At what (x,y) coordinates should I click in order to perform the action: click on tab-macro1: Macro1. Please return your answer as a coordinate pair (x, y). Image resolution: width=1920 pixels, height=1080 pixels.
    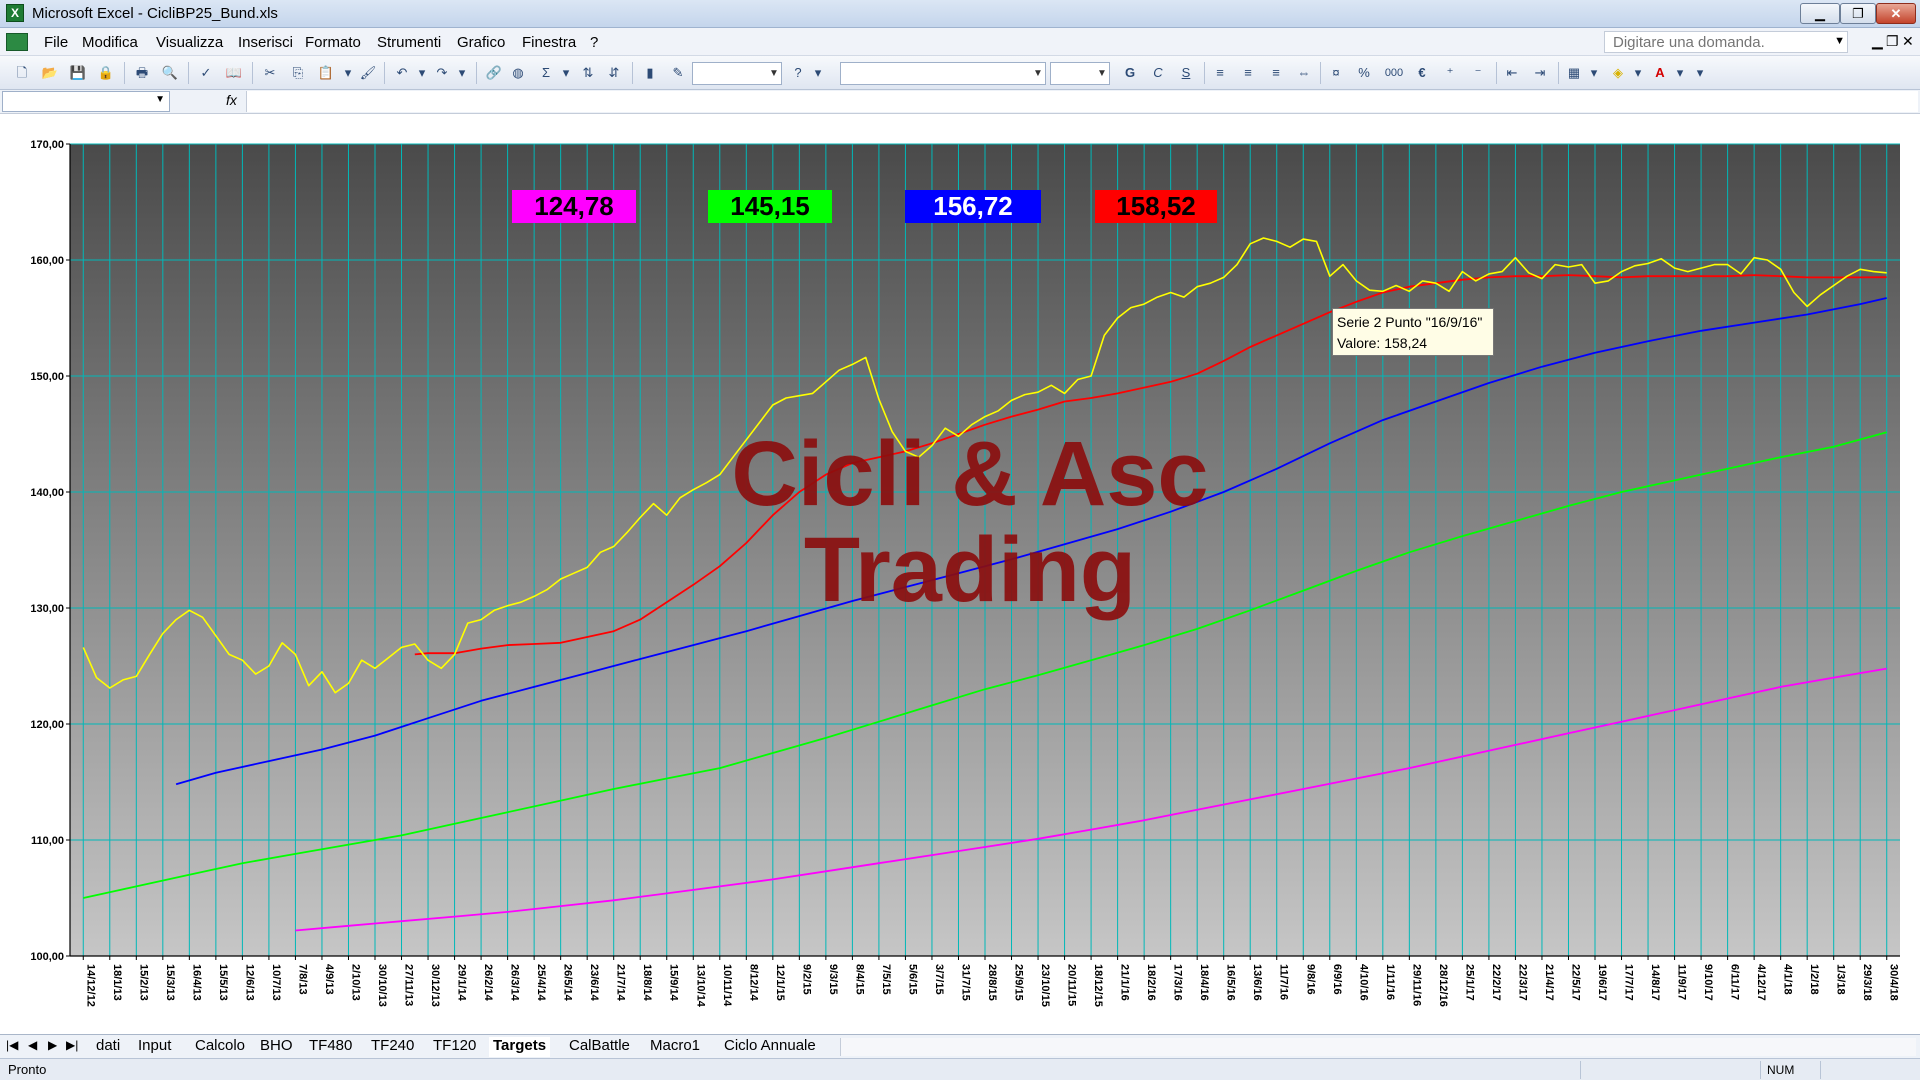
    Looking at the image, I should click on (675, 1047).